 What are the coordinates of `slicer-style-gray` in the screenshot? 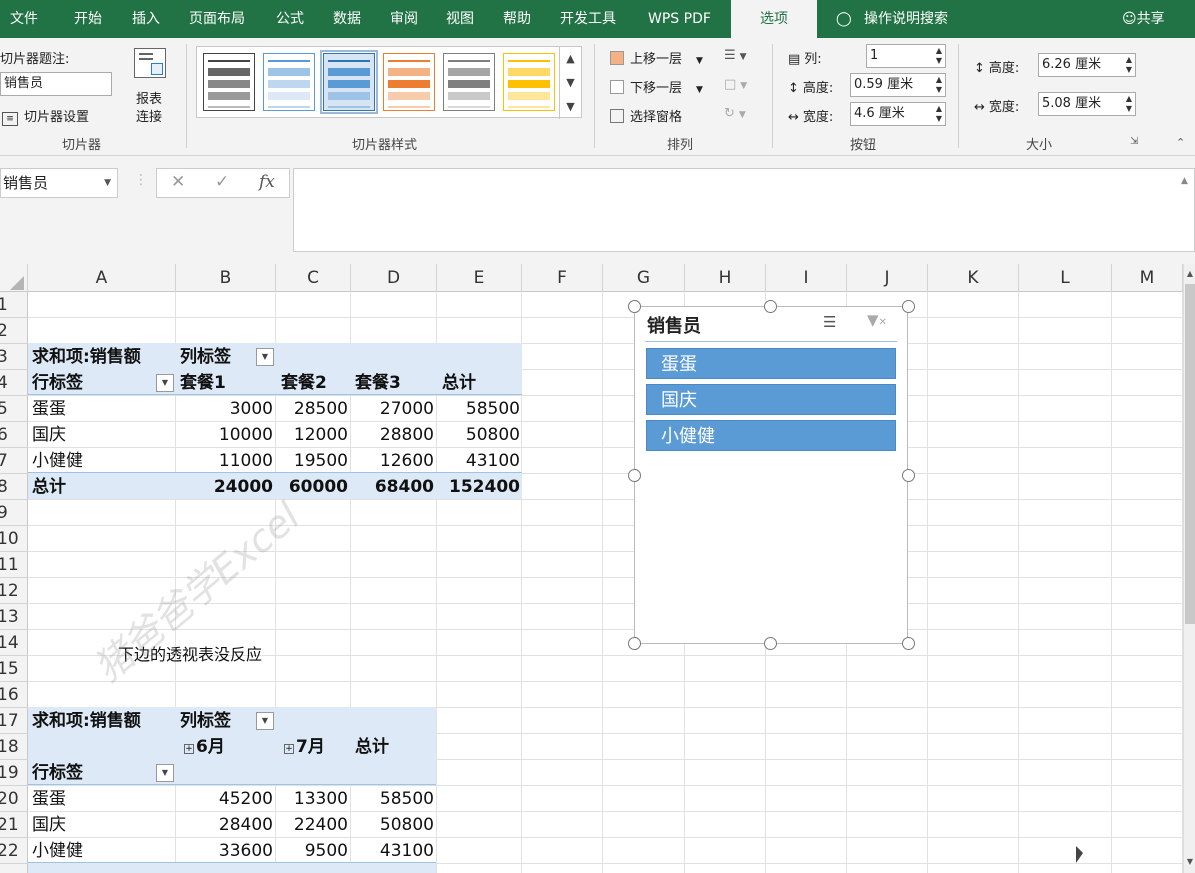 It's located at (469, 82).